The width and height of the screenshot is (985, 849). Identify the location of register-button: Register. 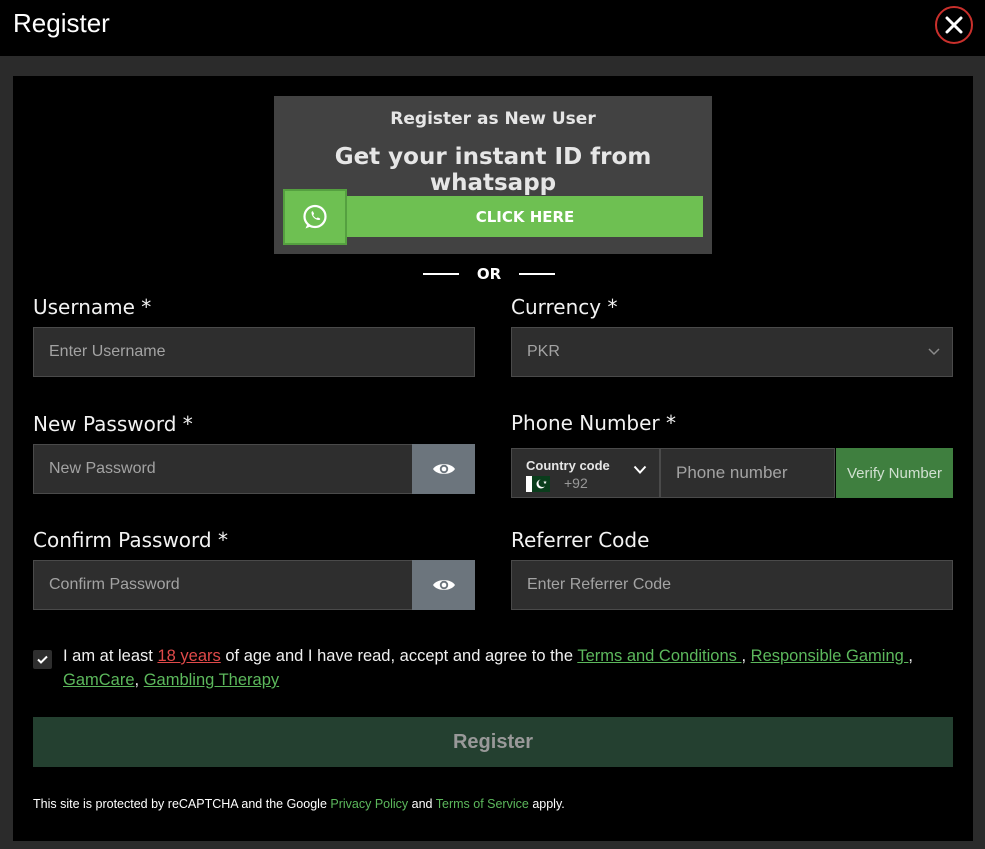
(493, 742).